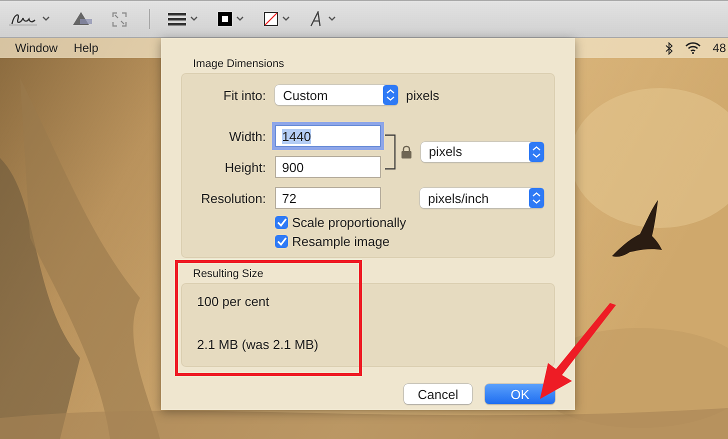  I want to click on field-label: Width:, so click(247, 136).